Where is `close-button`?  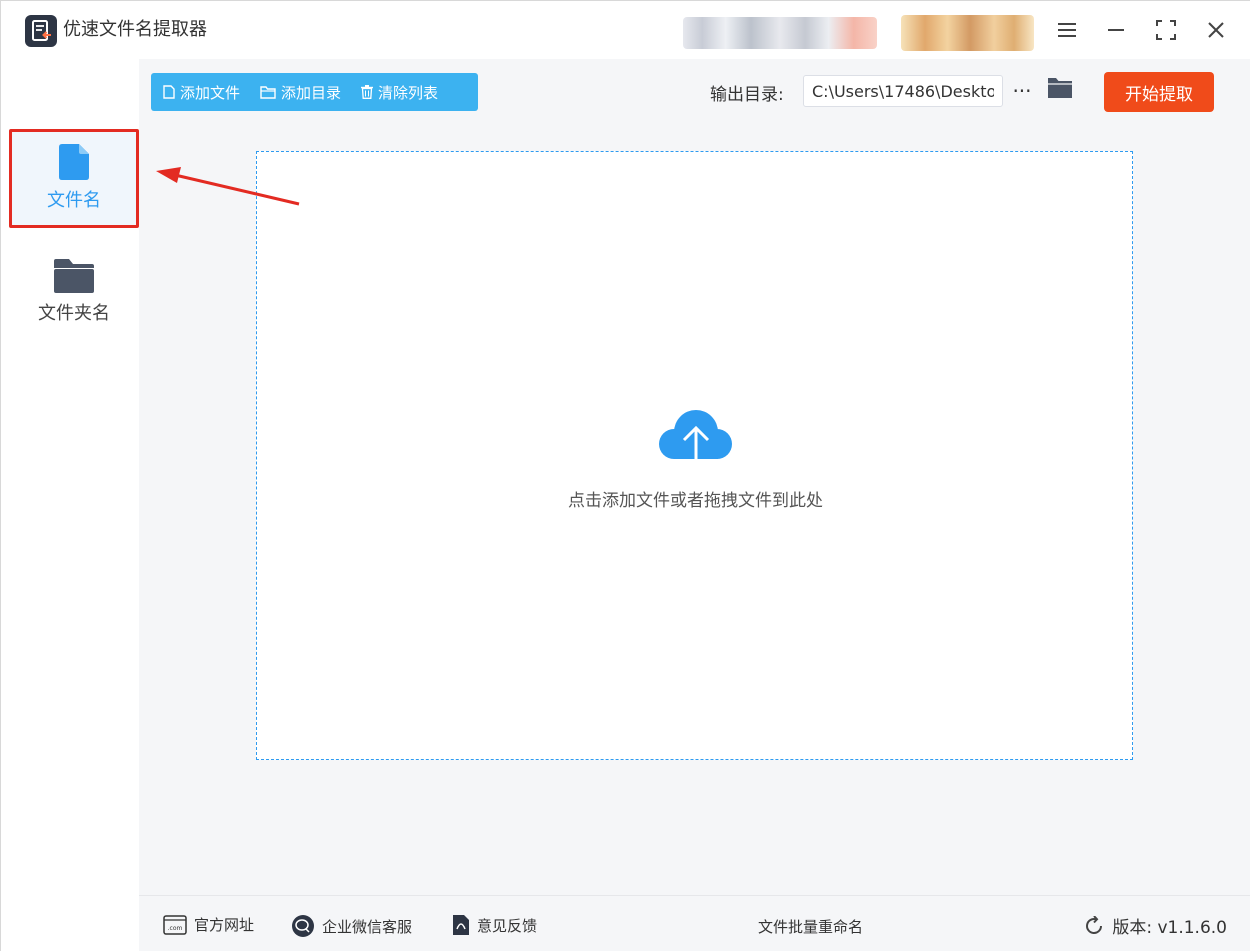 close-button is located at coordinates (1216, 30).